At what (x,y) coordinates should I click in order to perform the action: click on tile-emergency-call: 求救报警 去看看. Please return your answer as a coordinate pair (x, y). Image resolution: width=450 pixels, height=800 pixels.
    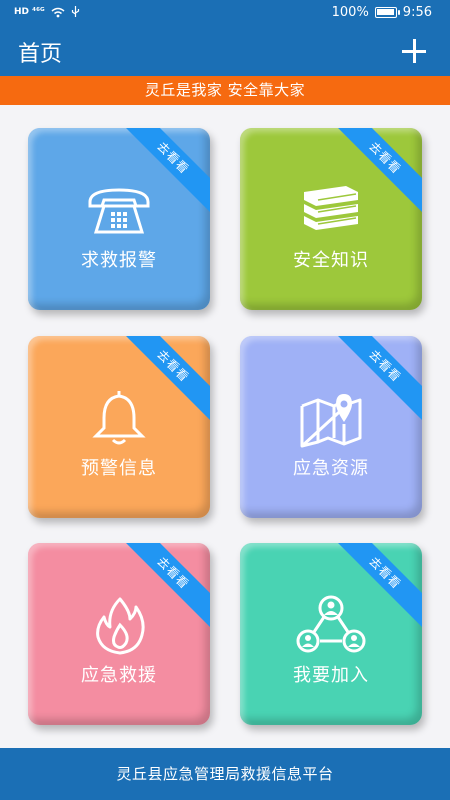
    Looking at the image, I should click on (119, 219).